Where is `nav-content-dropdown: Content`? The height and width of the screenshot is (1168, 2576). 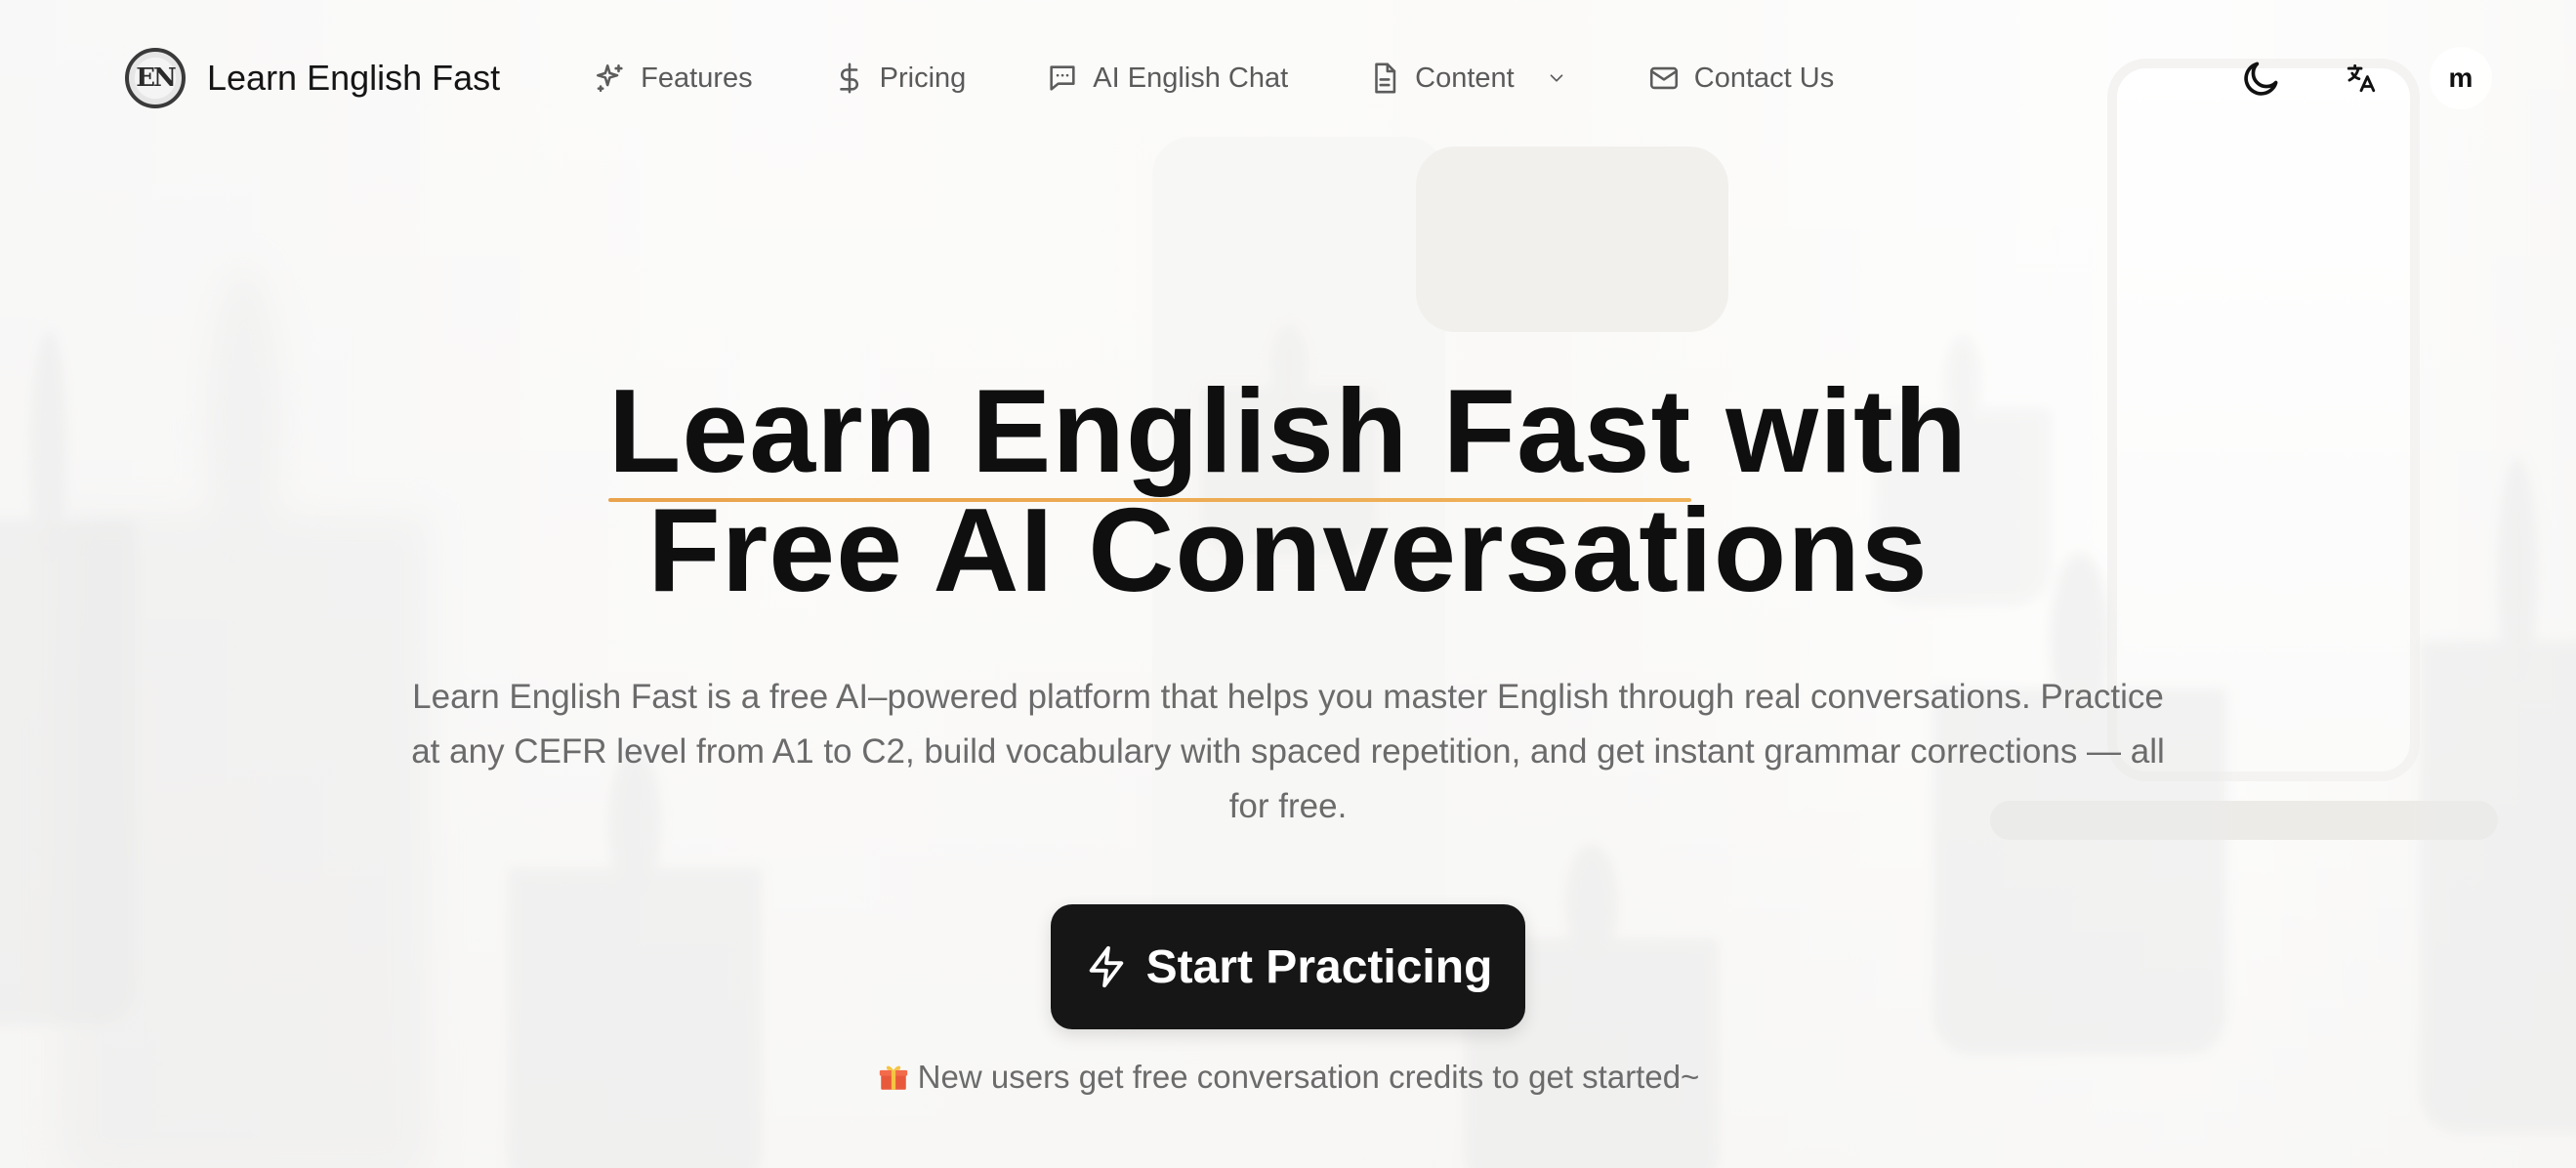 nav-content-dropdown: Content is located at coordinates (1467, 78).